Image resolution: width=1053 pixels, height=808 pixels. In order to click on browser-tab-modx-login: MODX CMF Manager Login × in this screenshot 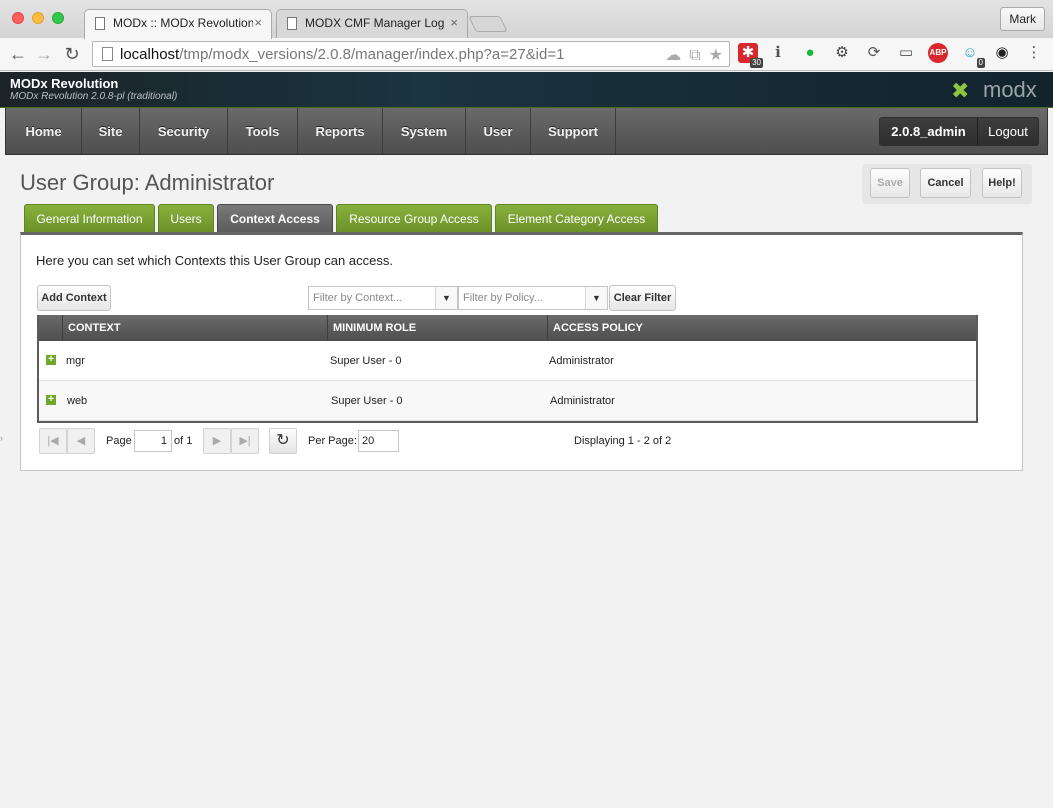, I will do `click(372, 24)`.